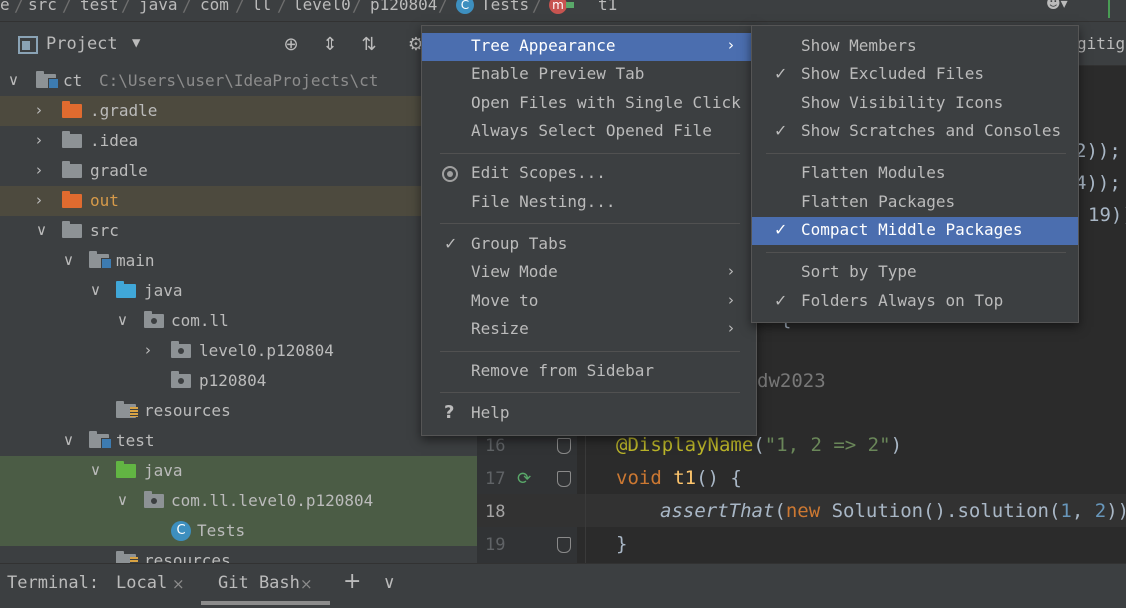 This screenshot has height=608, width=1126. Describe the element at coordinates (915, 47) in the screenshot. I see `submenu-item-show-members: Show Members` at that location.